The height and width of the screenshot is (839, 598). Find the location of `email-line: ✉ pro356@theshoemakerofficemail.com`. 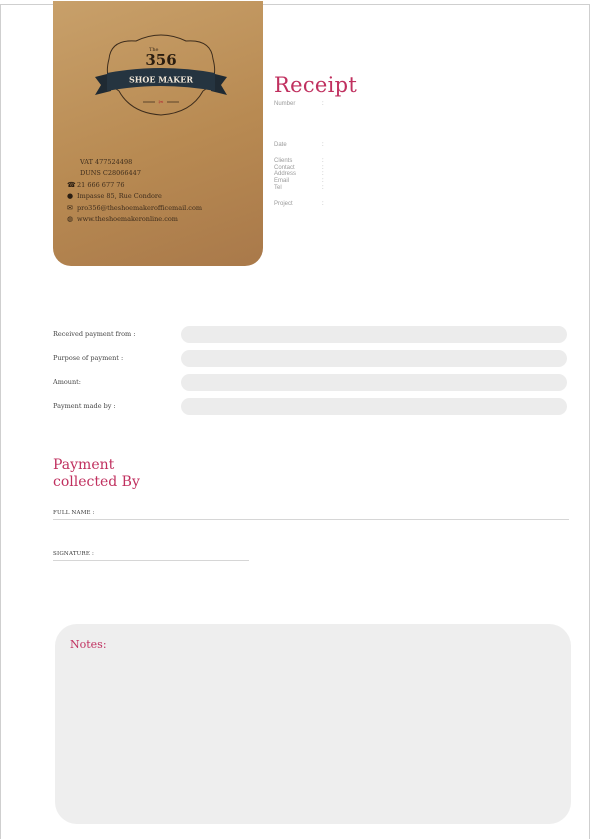

email-line: ✉ pro356@theshoemakerofficemail.com is located at coordinates (161, 208).